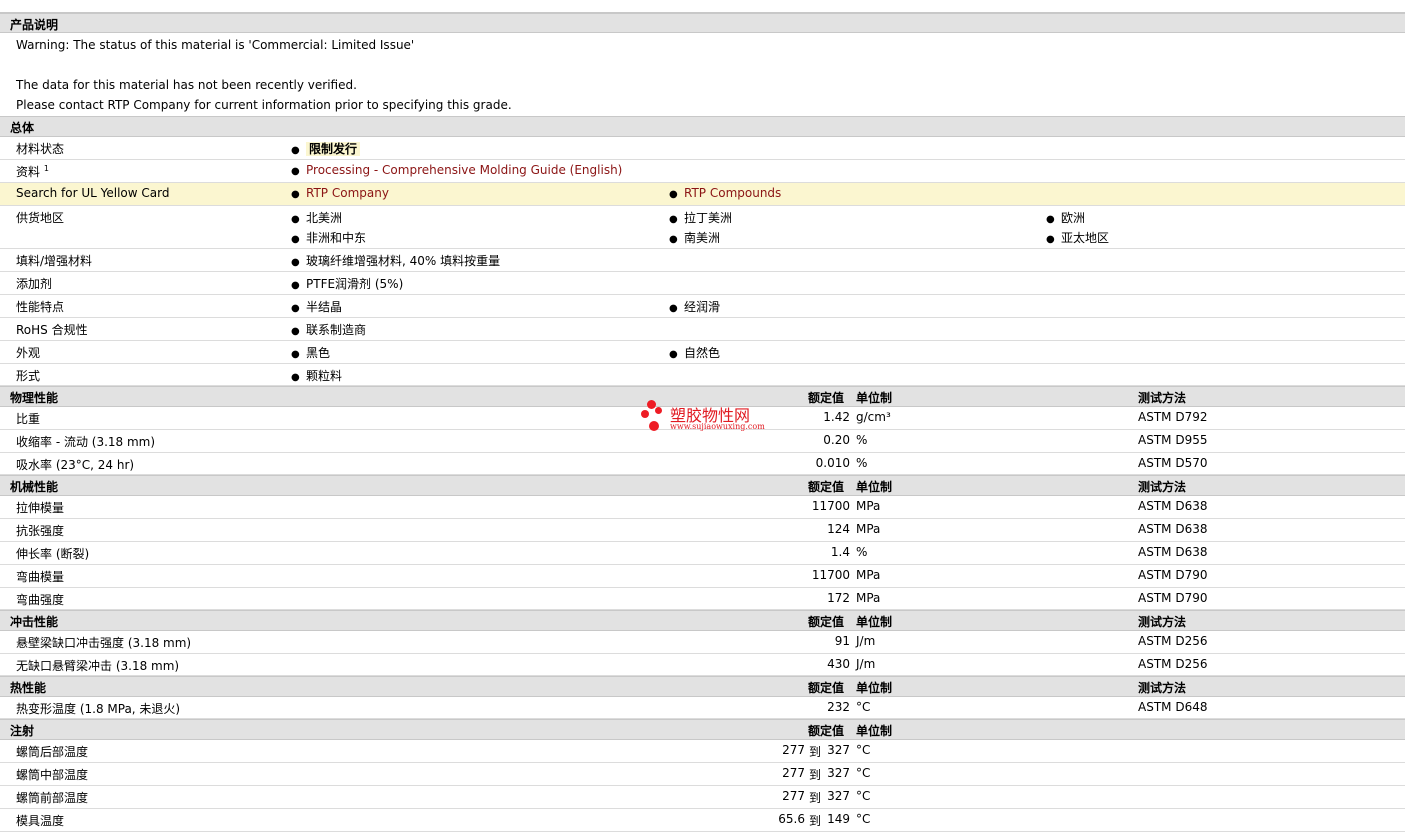 This screenshot has height=833, width=1405. Describe the element at coordinates (702, 774) in the screenshot. I see `table-row: 螺筒中部温度 277 到 327 °C` at that location.